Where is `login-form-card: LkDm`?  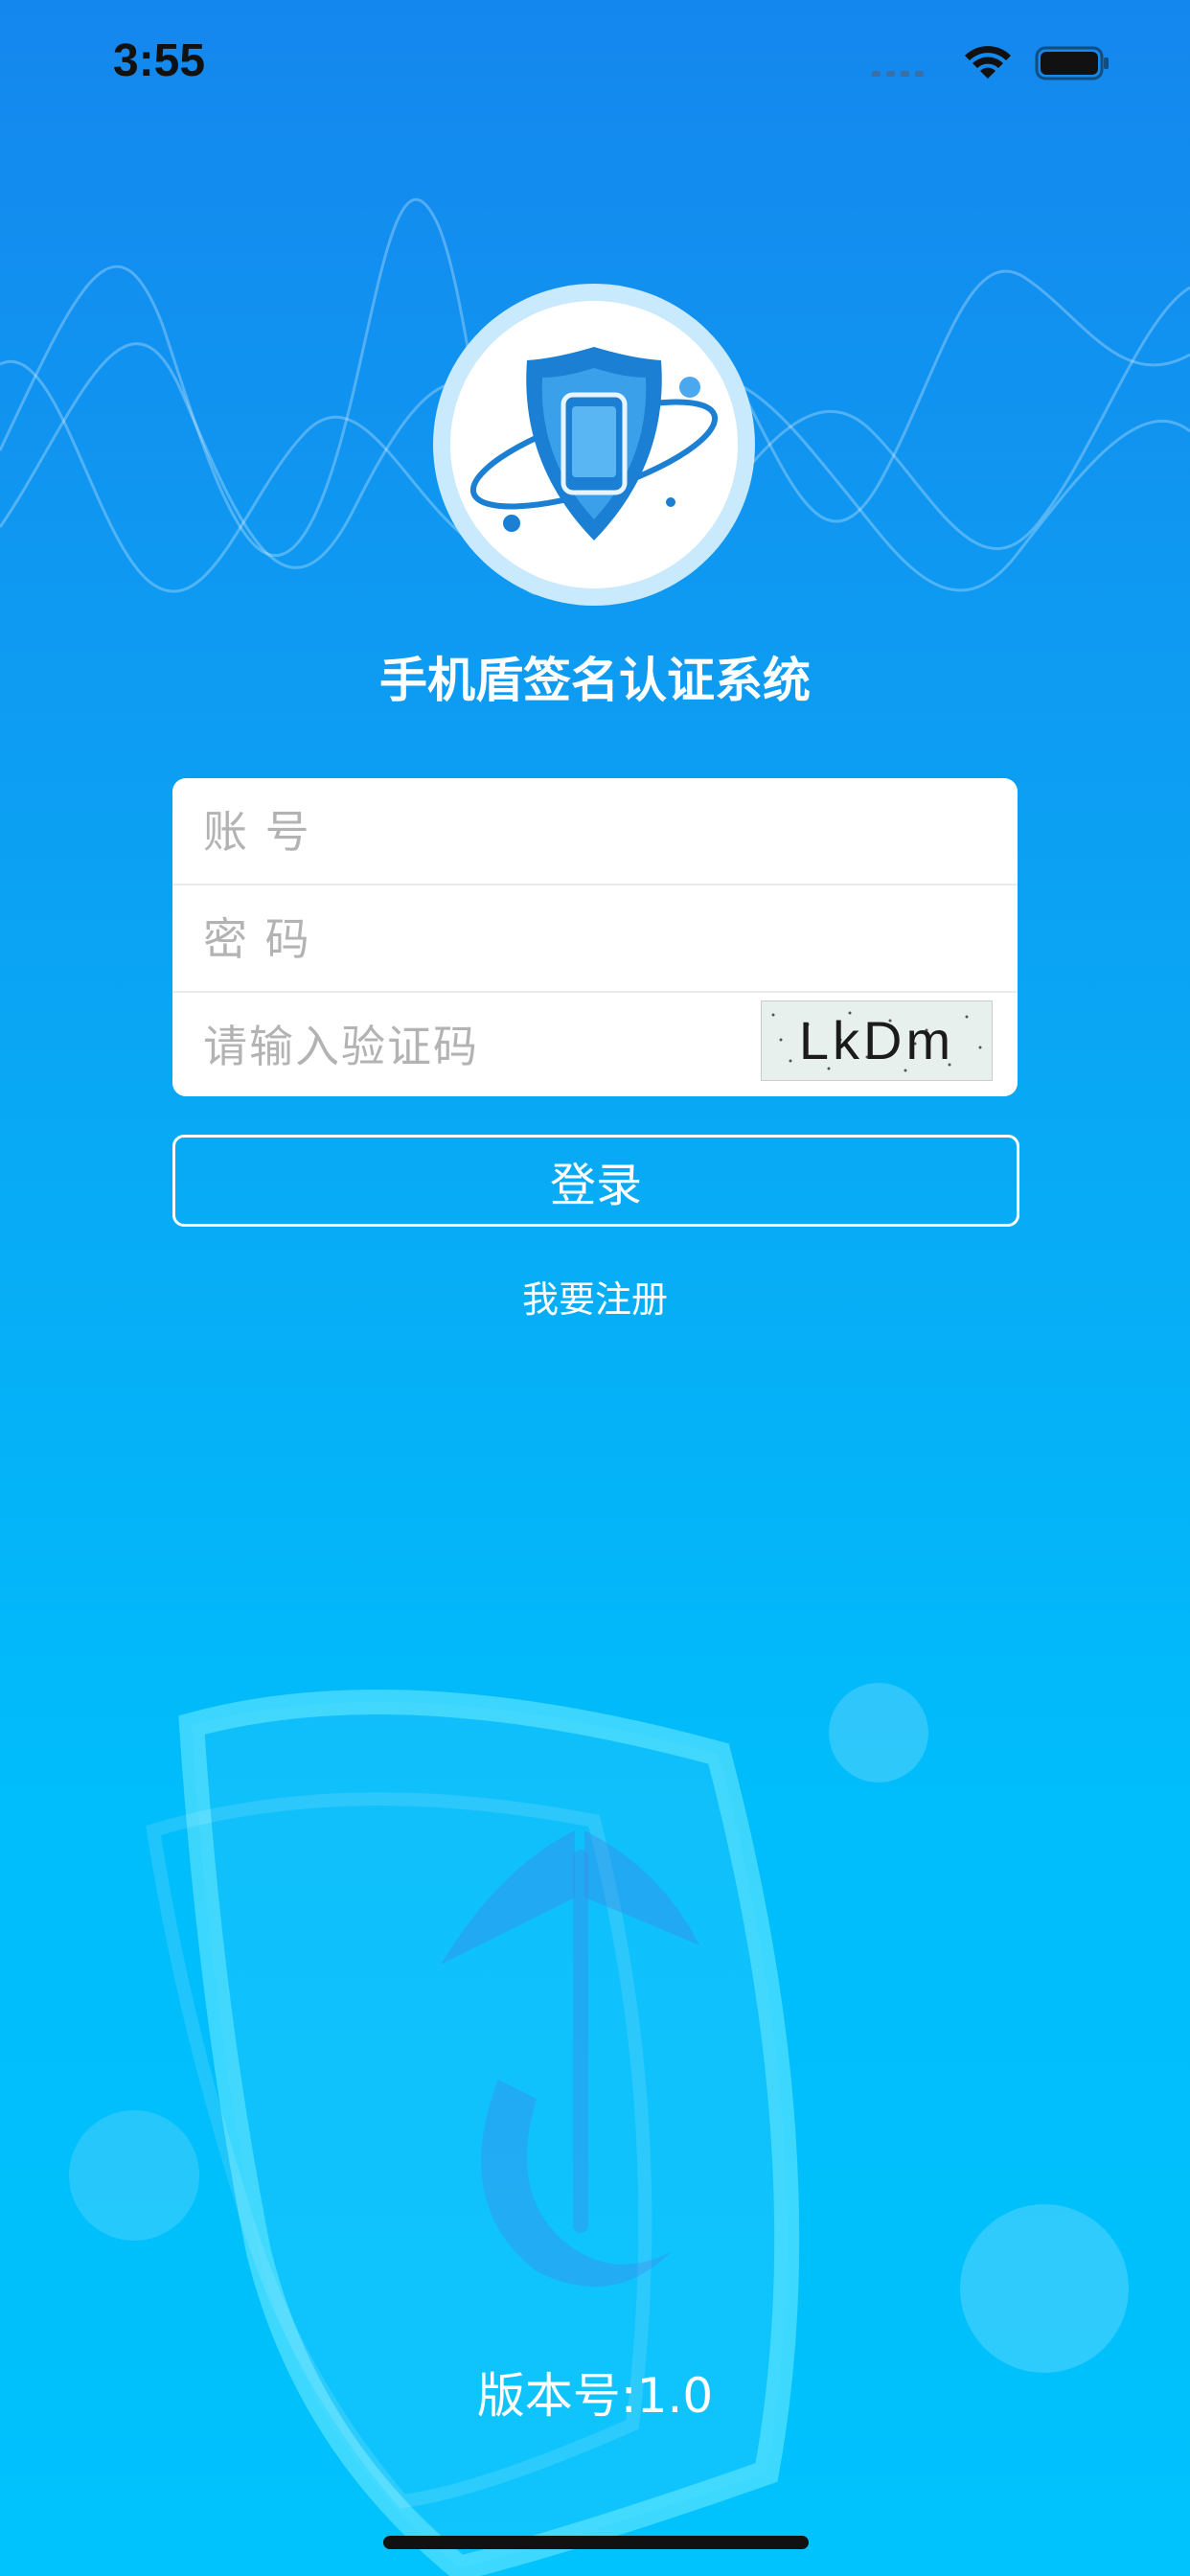
login-form-card: LkDm is located at coordinates (595, 937).